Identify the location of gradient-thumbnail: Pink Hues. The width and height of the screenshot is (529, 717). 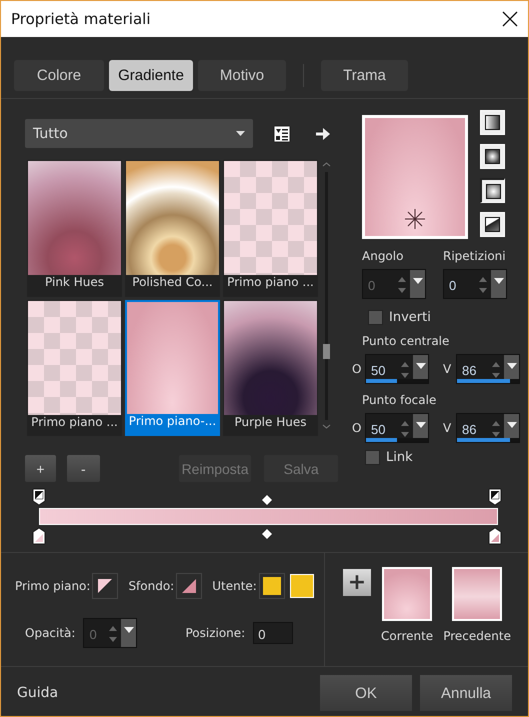
(74, 228).